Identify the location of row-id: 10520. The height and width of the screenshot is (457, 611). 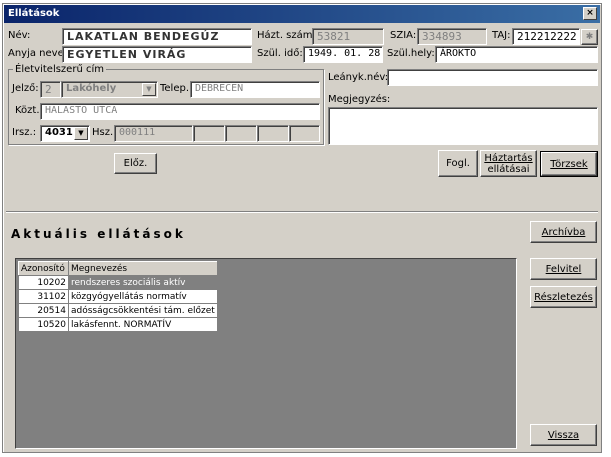
(43, 324).